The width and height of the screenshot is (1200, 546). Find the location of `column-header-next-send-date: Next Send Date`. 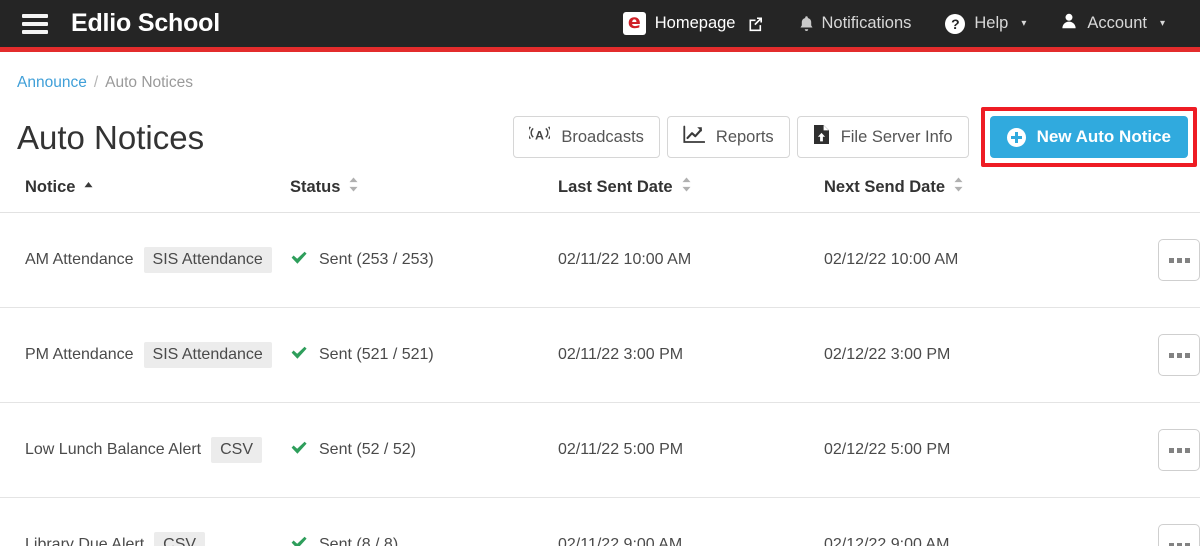

column-header-next-send-date: Next Send Date is located at coordinates (1012, 189).